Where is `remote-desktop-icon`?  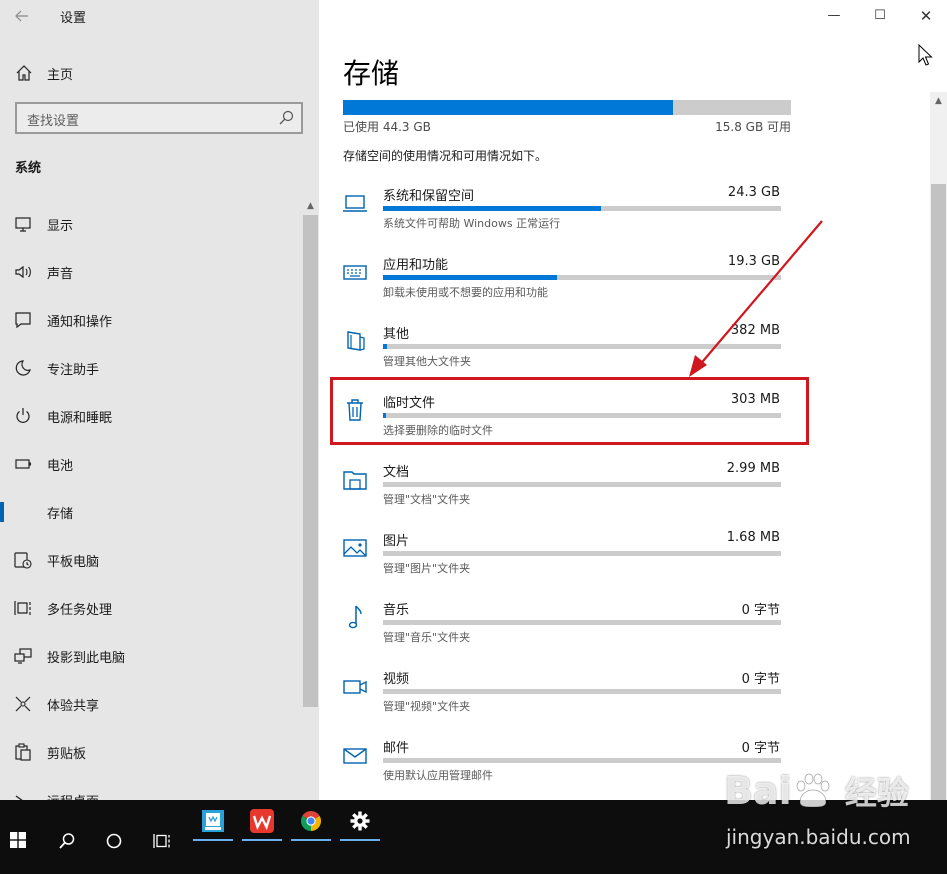
remote-desktop-icon is located at coordinates (19, 797).